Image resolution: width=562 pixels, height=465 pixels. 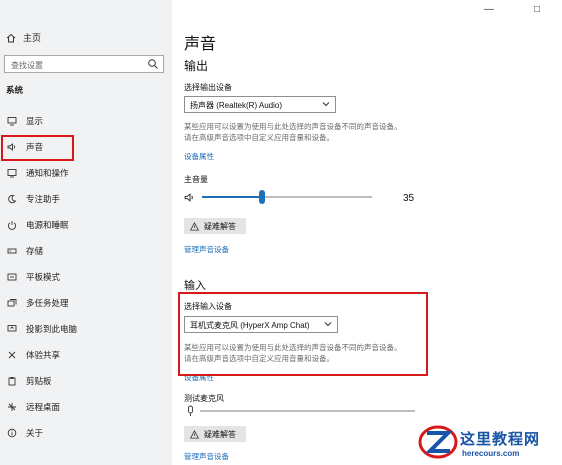 What do you see at coordinates (12, 328) in the screenshot?
I see `project-icon` at bounding box center [12, 328].